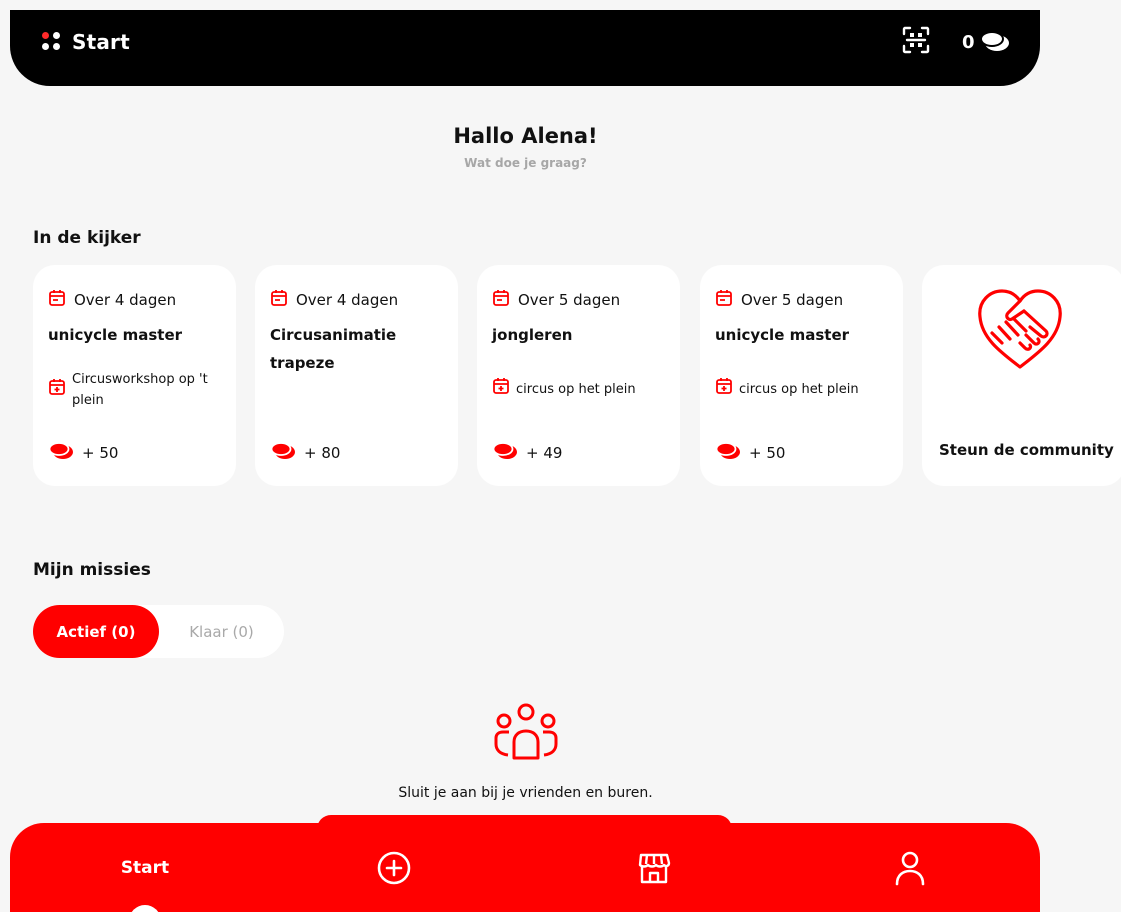  I want to click on plus-circle-icon, so click(394, 867).